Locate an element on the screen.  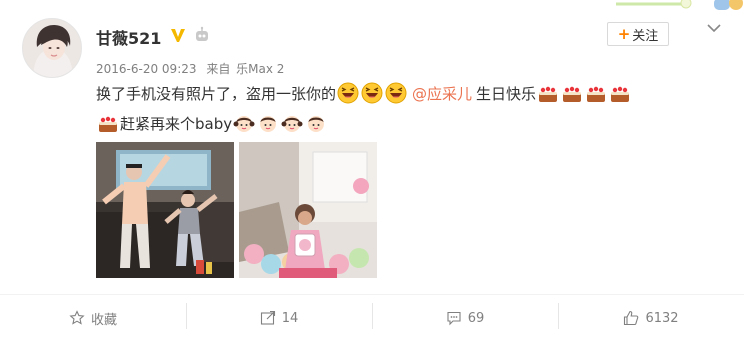
post-text-line-2: 赶紧再来个baby is located at coordinates (212, 123).